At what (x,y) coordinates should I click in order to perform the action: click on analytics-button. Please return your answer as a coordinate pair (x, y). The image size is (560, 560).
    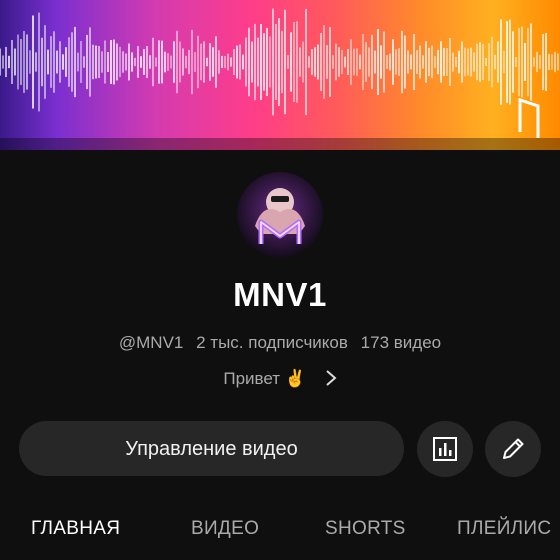
    Looking at the image, I should click on (445, 449).